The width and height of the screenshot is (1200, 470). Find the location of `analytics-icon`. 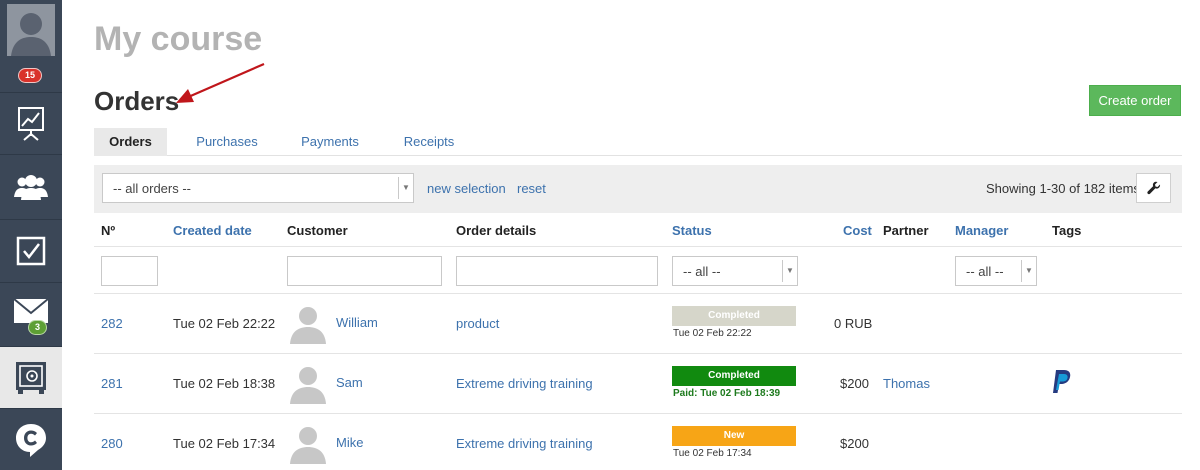

analytics-icon is located at coordinates (31, 123).